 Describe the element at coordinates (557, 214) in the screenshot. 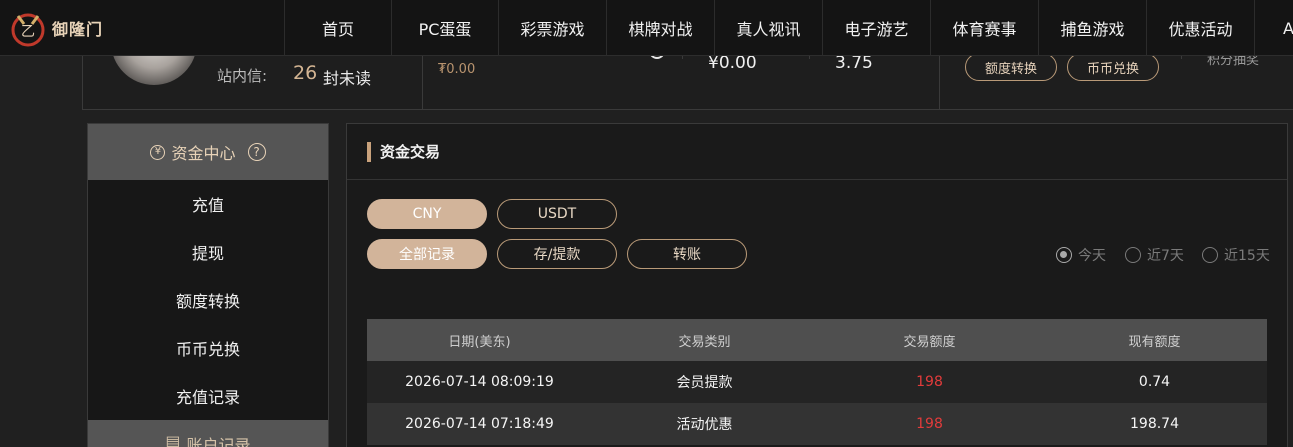

I see `tab-usdt: USDT` at that location.